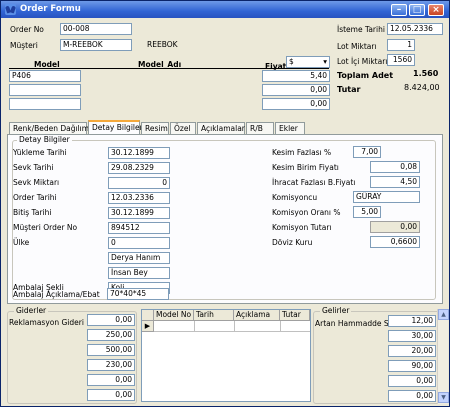  I want to click on yukleme-tarihi-field: 30.12.1899, so click(139, 153).